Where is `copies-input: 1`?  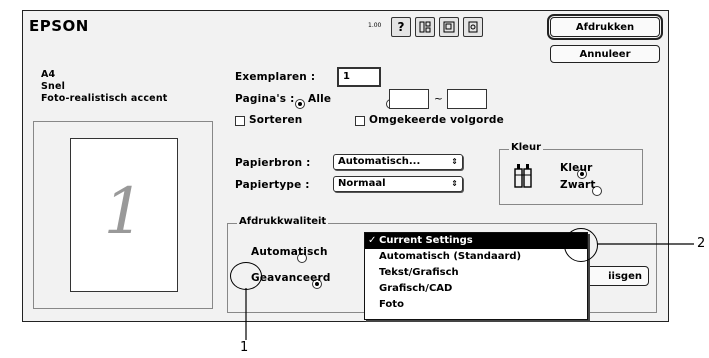 copies-input: 1 is located at coordinates (359, 77).